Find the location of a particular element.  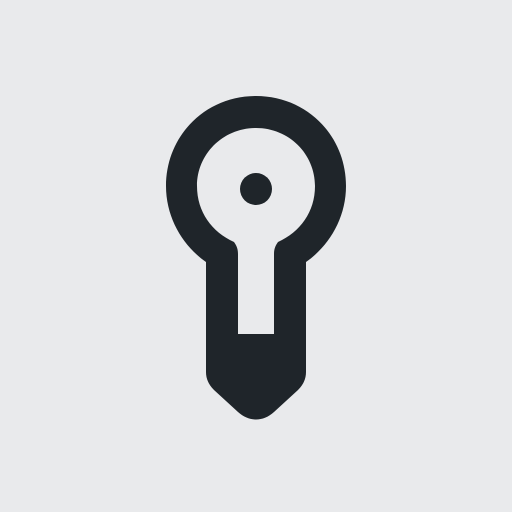

icon-dot is located at coordinates (256, 189).